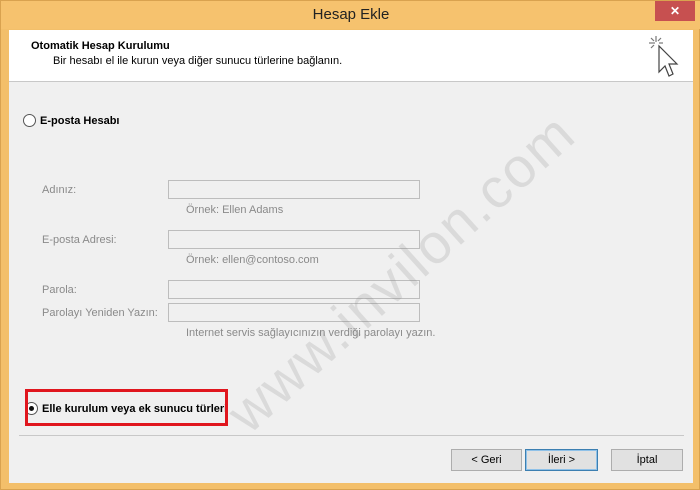 This screenshot has width=700, height=490. Describe the element at coordinates (29, 120) in the screenshot. I see `email-account-radio` at that location.